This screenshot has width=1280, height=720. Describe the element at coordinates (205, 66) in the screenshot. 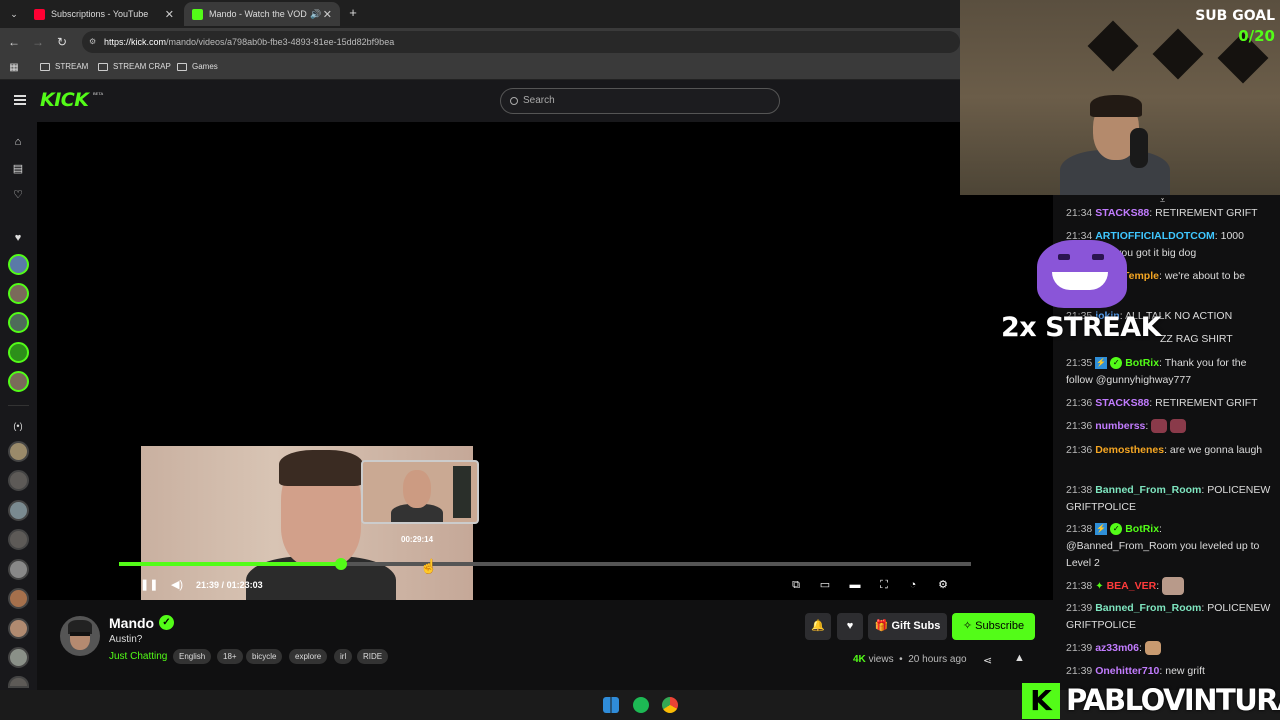

I see `bookmark-label: Games` at that location.